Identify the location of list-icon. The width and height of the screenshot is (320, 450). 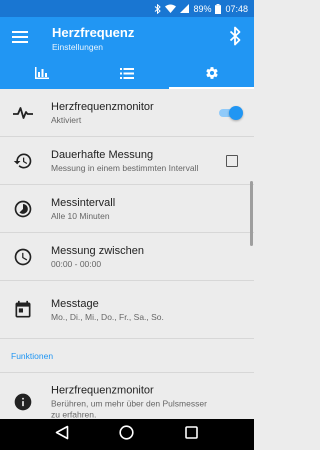
(127, 75).